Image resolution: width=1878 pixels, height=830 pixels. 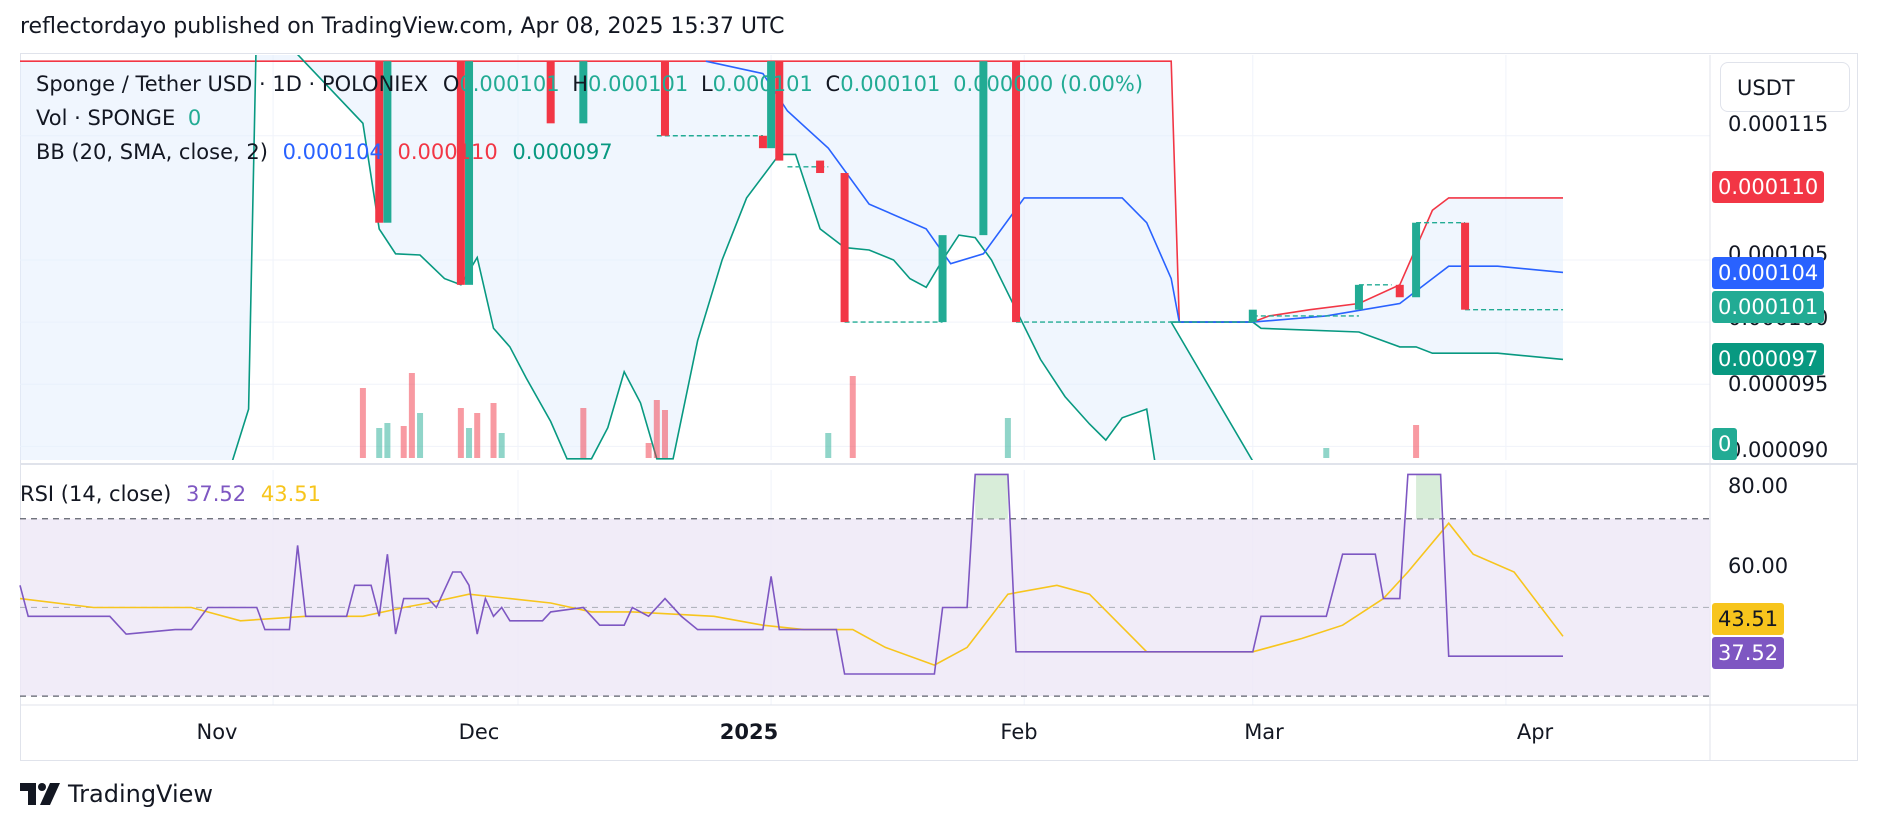 What do you see at coordinates (479, 732) in the screenshot?
I see `x-tick: Dec` at bounding box center [479, 732].